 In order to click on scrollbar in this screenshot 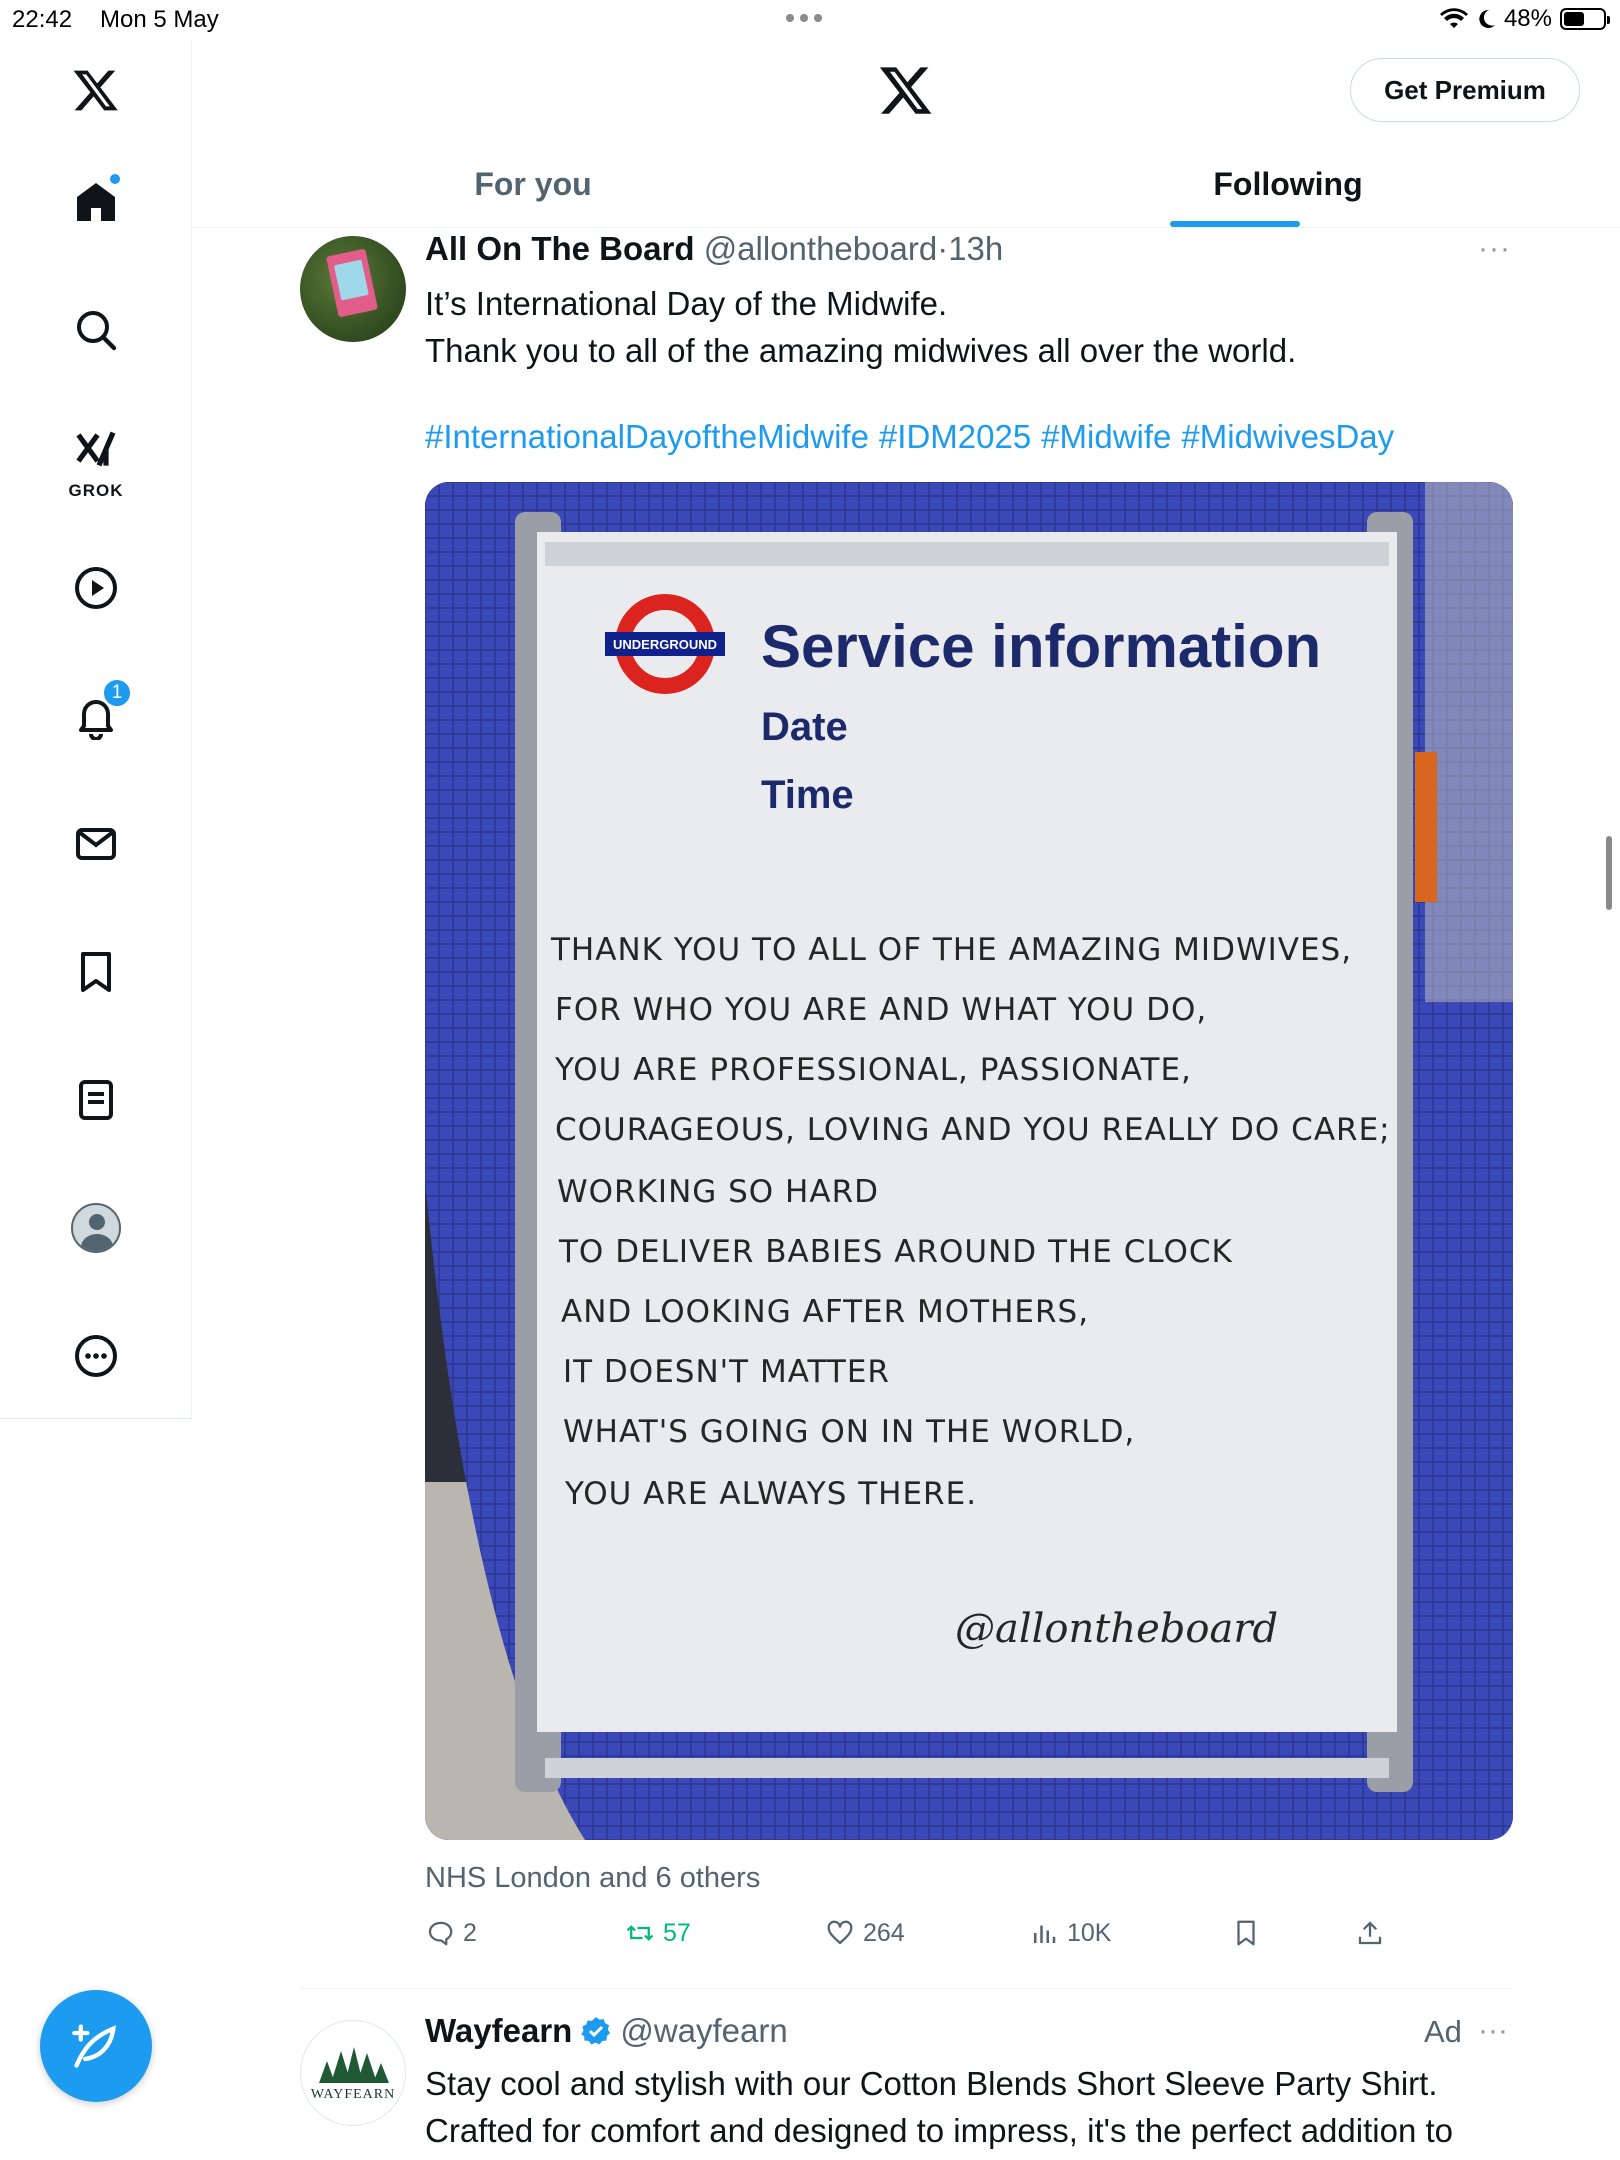, I will do `click(1609, 873)`.